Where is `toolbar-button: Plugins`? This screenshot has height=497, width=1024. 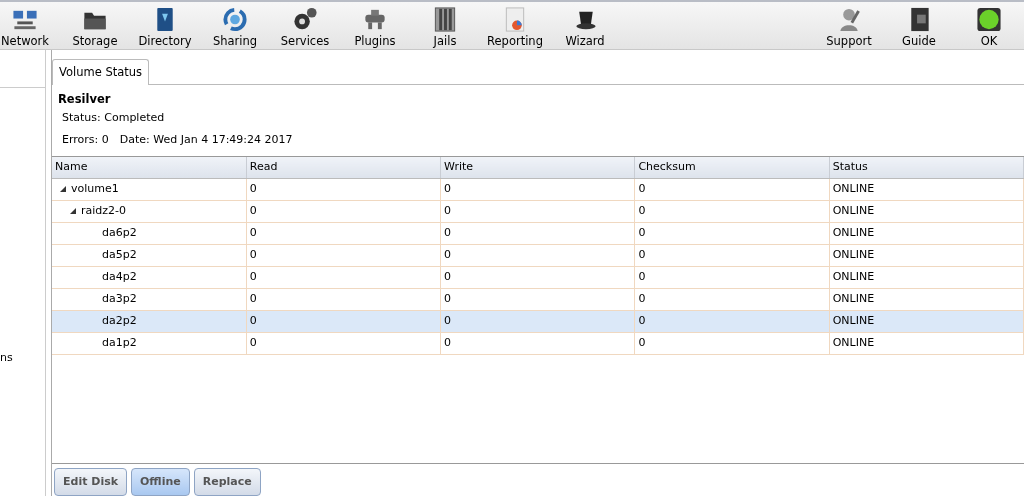
toolbar-button: Plugins is located at coordinates (375, 25).